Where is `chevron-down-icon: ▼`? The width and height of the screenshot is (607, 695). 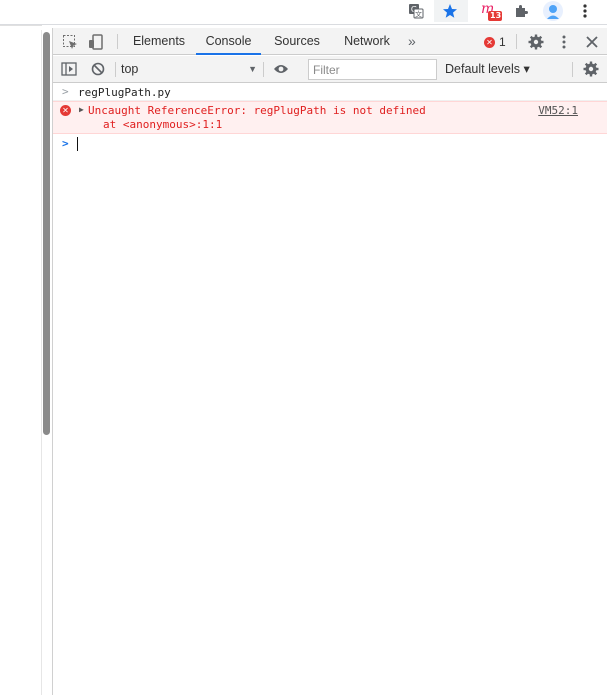
chevron-down-icon: ▼ is located at coordinates (252, 69).